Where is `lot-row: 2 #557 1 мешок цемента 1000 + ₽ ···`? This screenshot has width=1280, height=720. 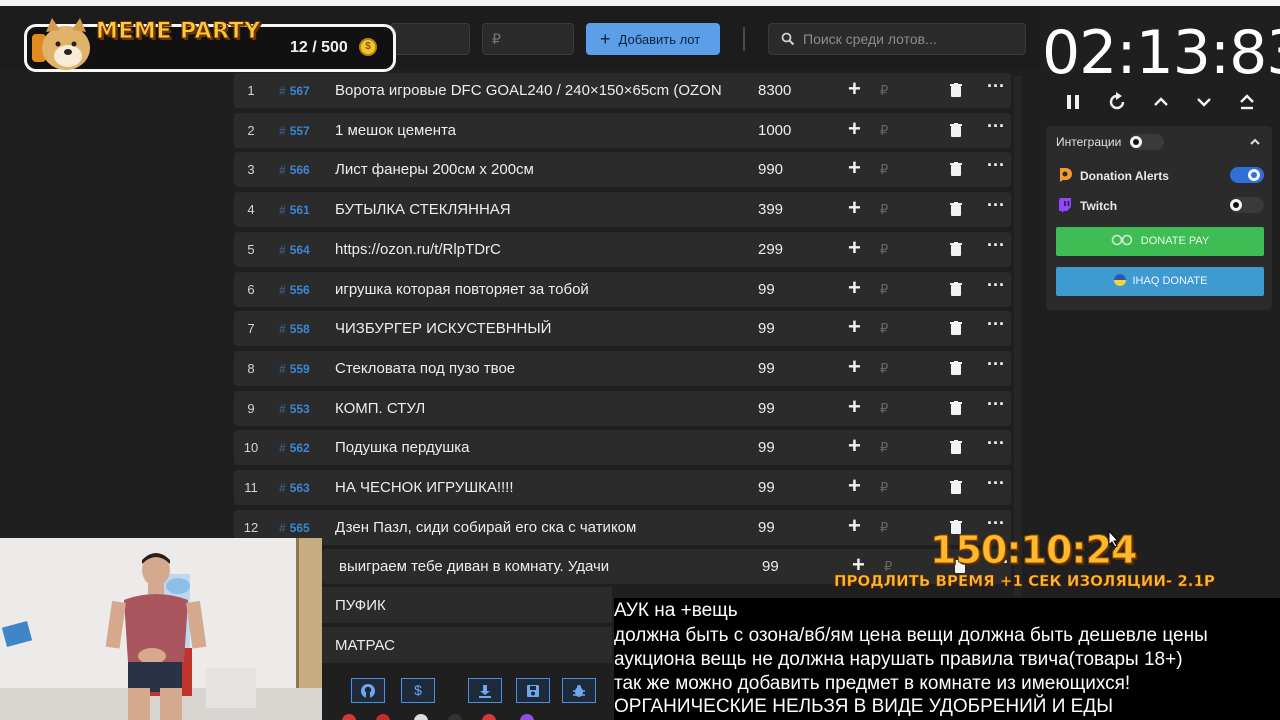
lot-row: 2 #557 1 мешок цемента 1000 + ₽ ··· is located at coordinates (622, 130).